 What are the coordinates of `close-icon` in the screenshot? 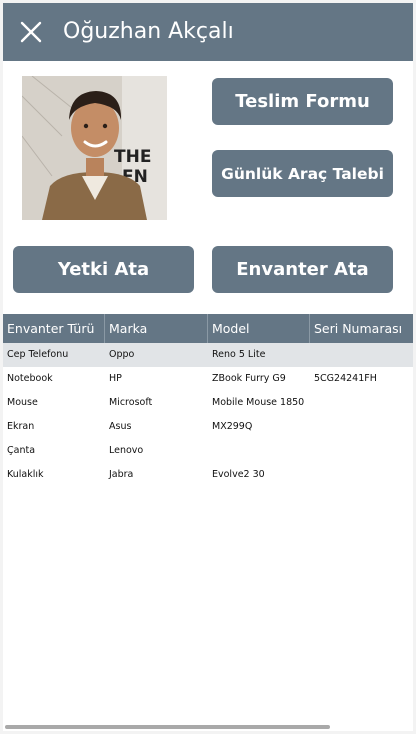 It's located at (31, 32).